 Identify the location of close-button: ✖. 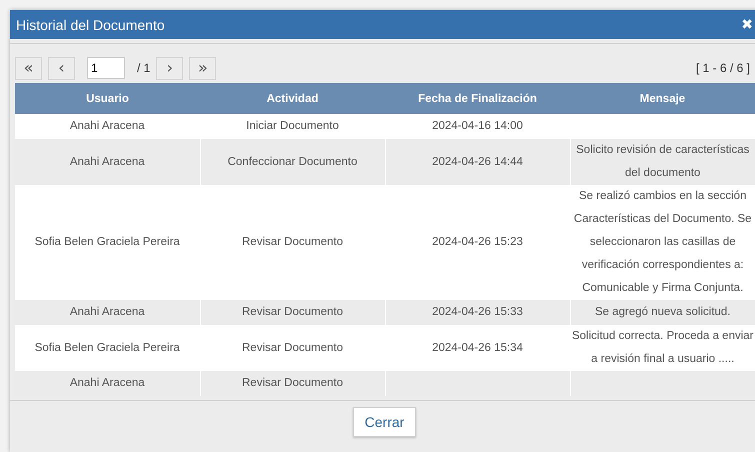
(747, 24).